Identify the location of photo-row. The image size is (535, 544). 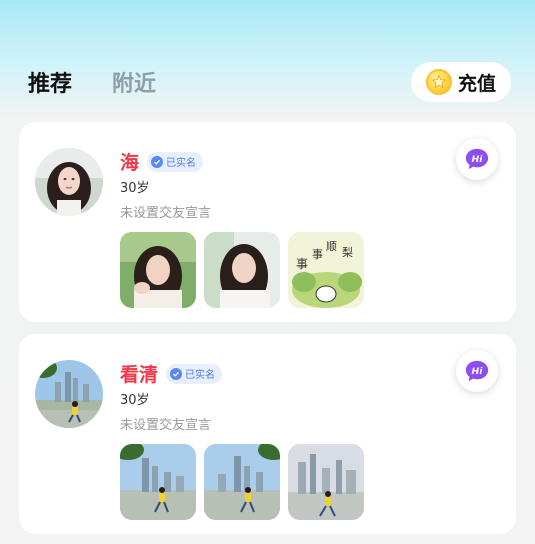
(242, 482).